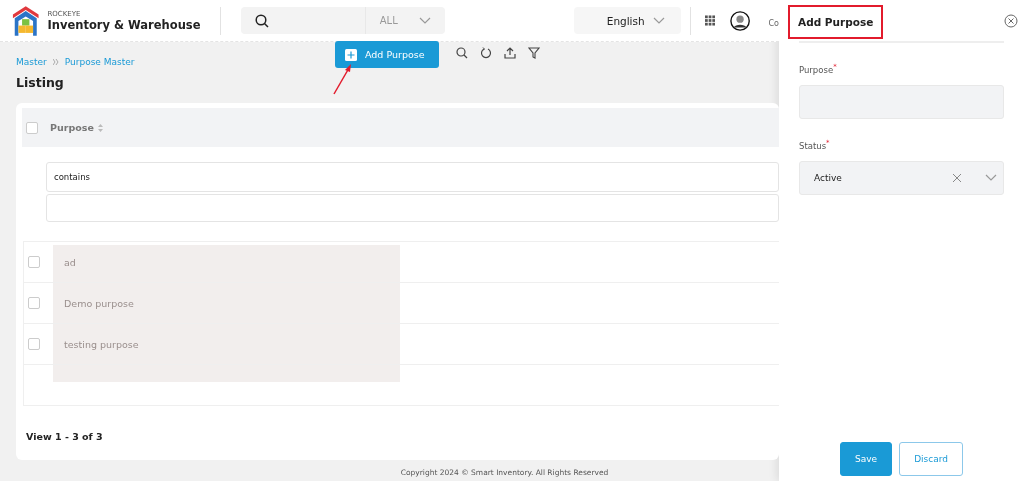  What do you see at coordinates (31, 62) in the screenshot?
I see `breadcrumb-link: Master` at bounding box center [31, 62].